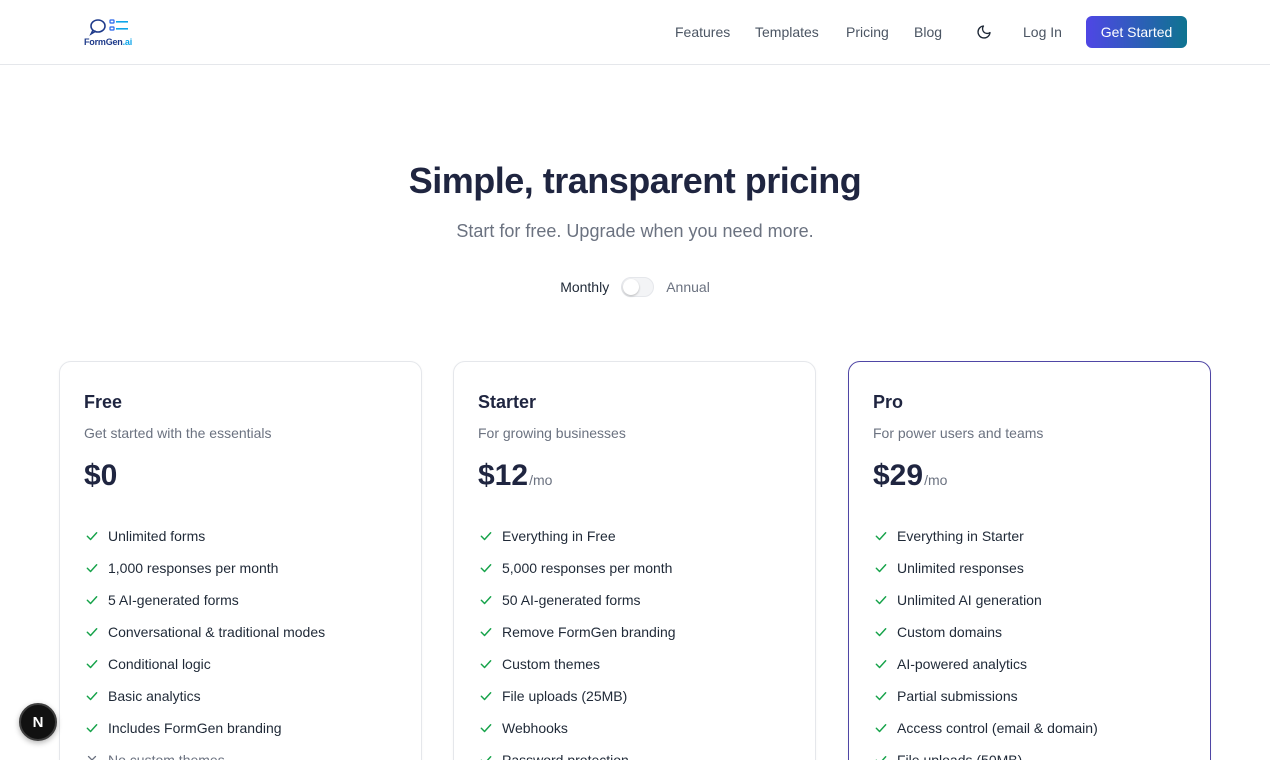  Describe the element at coordinates (552, 433) in the screenshot. I see `plan-description: For growing businesses` at that location.